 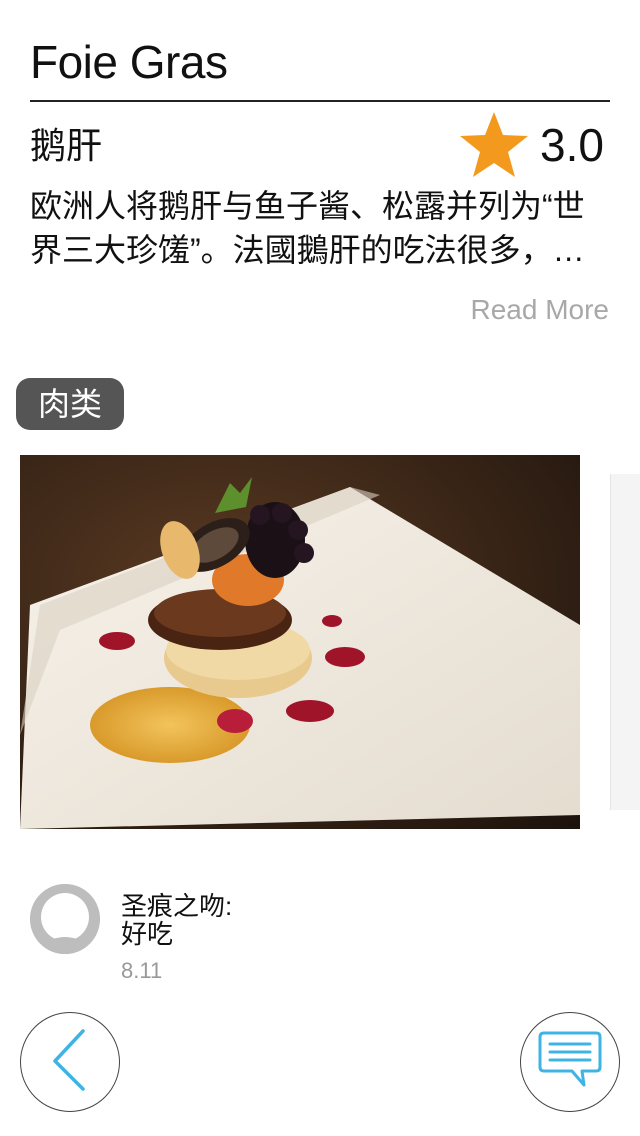 I want to click on comment-text: 好吃, so click(x=147, y=934).